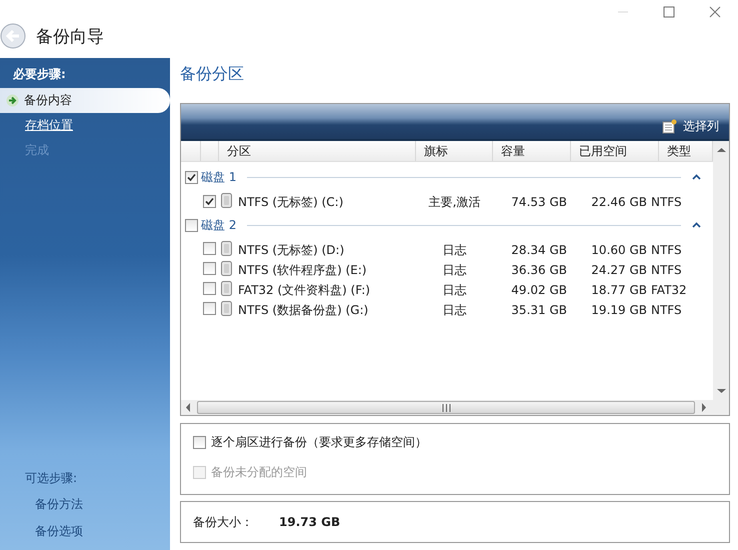 The height and width of the screenshot is (550, 738). What do you see at coordinates (259, 472) in the screenshot?
I see `option-label: 备份未分配的空间` at bounding box center [259, 472].